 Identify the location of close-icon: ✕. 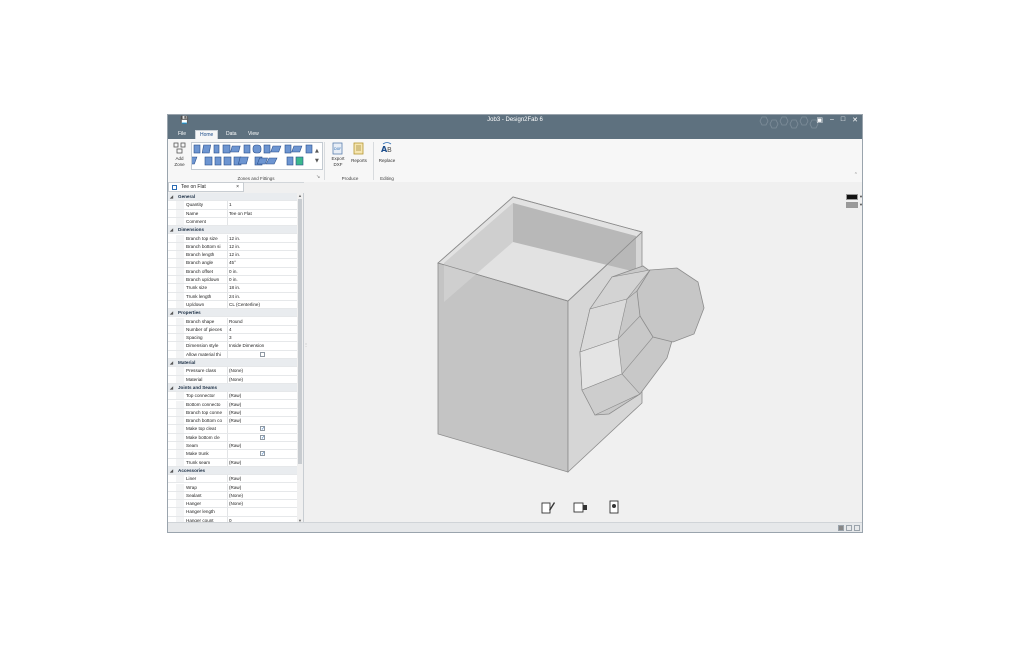
(855, 120).